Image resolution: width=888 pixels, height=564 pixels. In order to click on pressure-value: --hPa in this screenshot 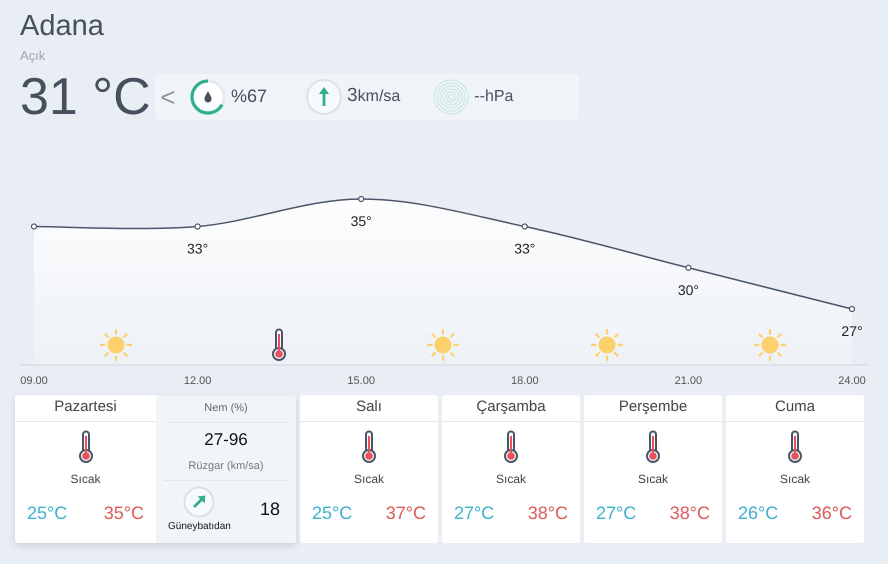, I will do `click(494, 96)`.